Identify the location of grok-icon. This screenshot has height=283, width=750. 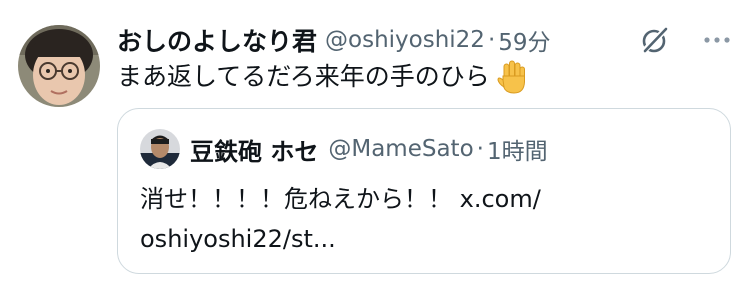
(655, 40).